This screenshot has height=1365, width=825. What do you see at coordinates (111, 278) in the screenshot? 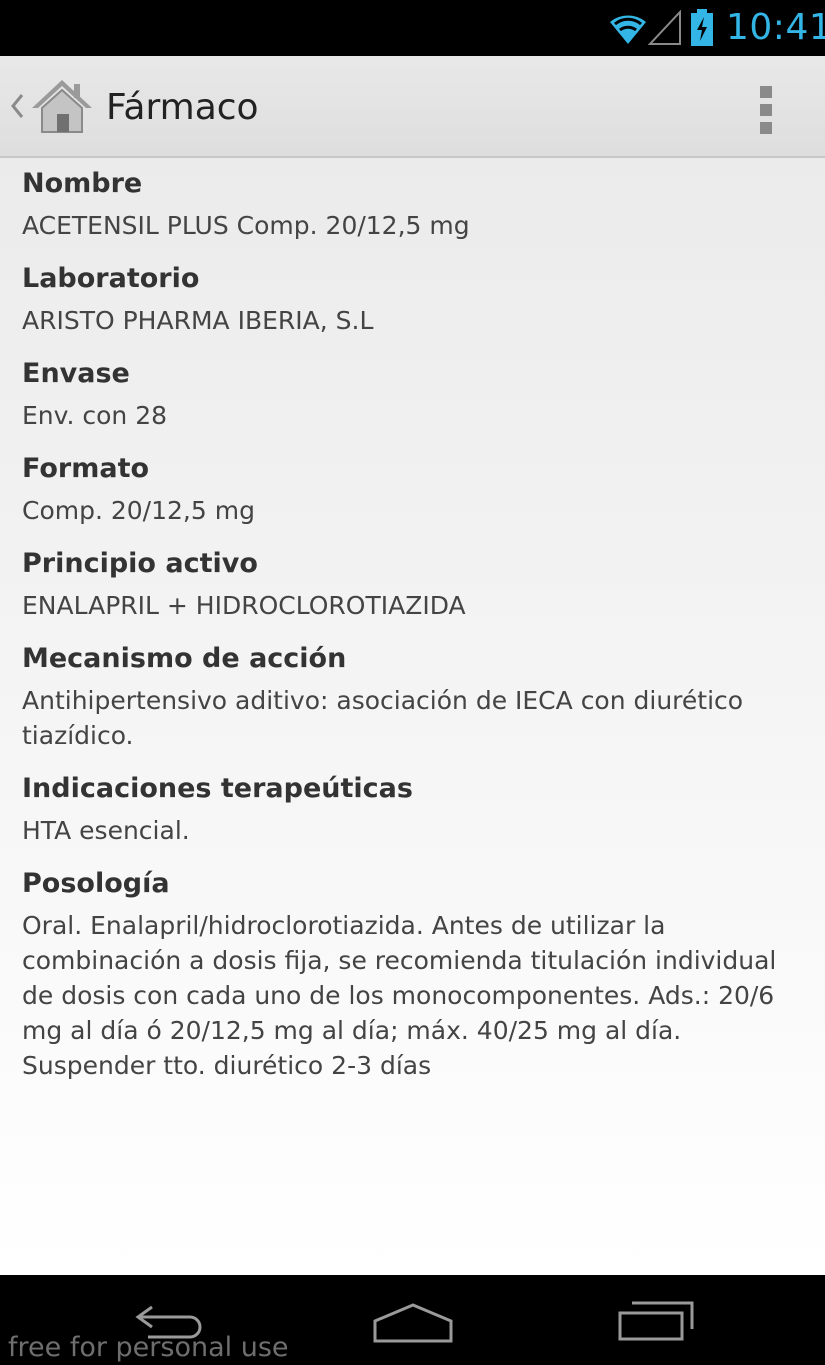
I see `field-label: Laboratorio` at bounding box center [111, 278].